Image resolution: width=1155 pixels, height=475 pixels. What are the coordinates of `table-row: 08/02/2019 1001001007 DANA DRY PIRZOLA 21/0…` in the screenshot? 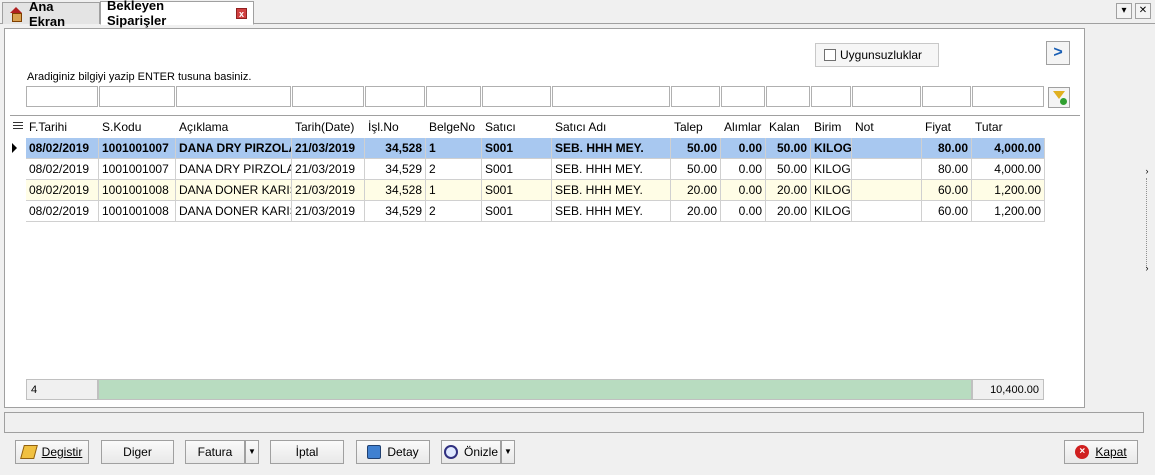 It's located at (530, 148).